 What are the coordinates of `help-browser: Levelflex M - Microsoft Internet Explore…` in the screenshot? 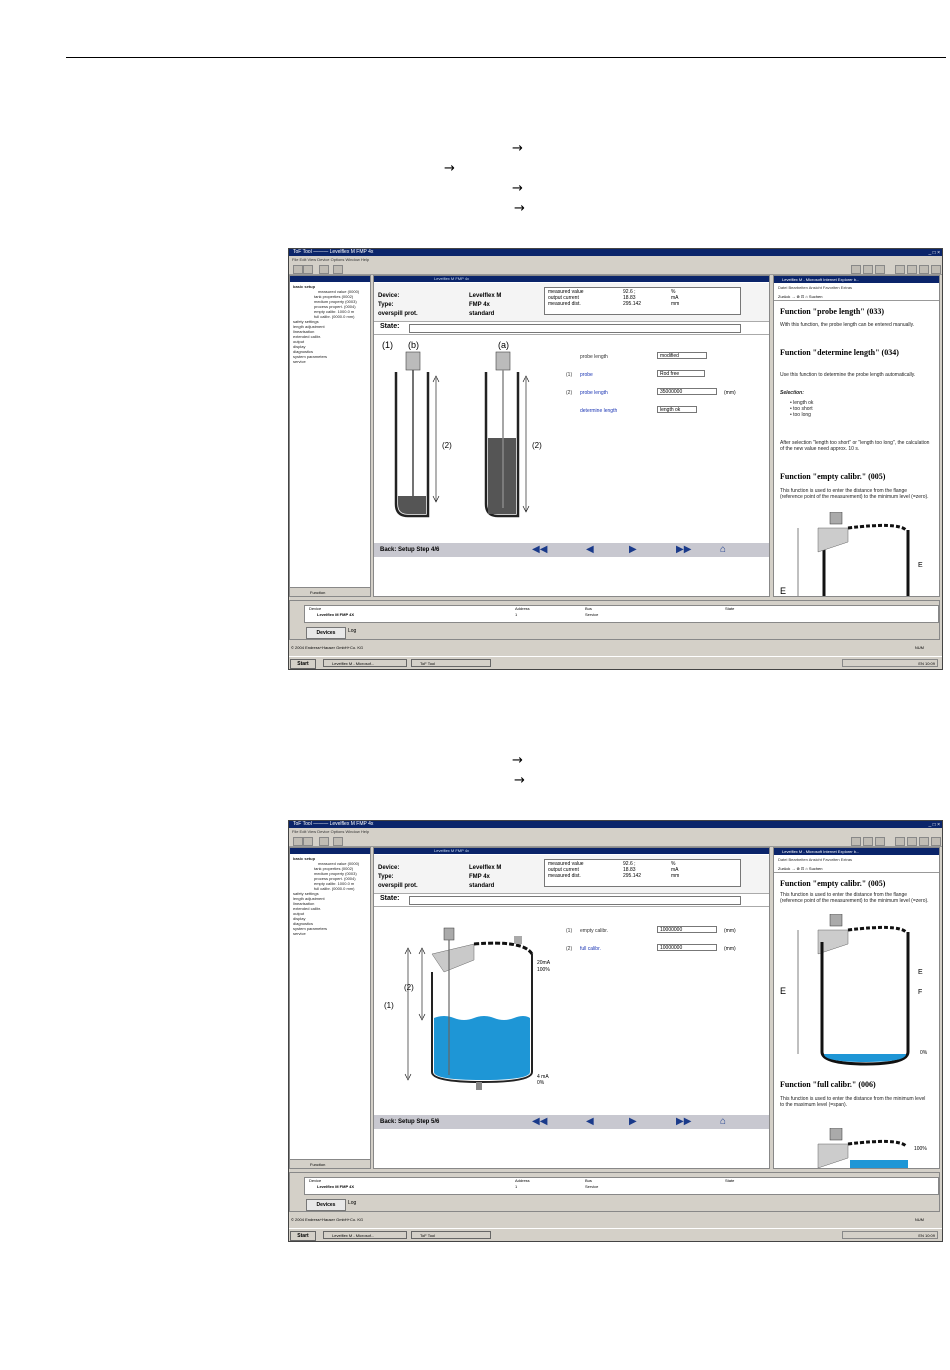 It's located at (856, 436).